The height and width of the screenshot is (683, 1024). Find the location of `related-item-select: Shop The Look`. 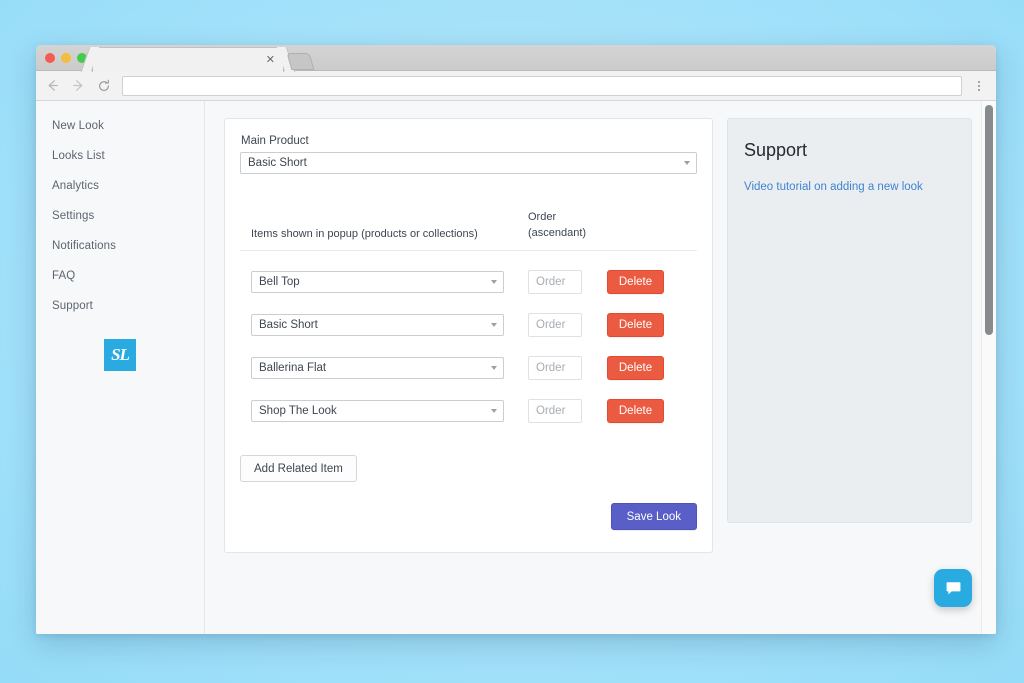

related-item-select: Shop The Look is located at coordinates (377, 411).